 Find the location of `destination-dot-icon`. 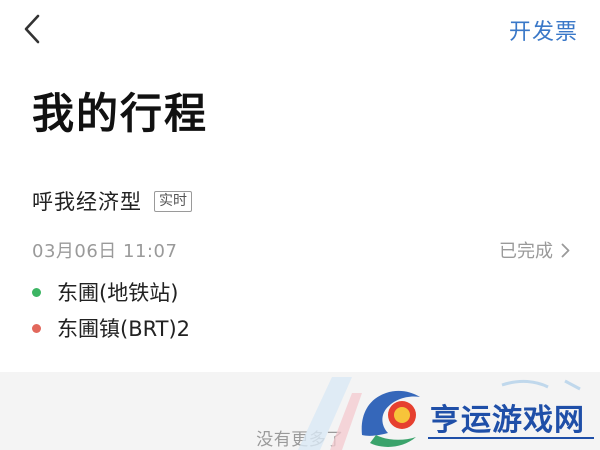

destination-dot-icon is located at coordinates (36, 328).